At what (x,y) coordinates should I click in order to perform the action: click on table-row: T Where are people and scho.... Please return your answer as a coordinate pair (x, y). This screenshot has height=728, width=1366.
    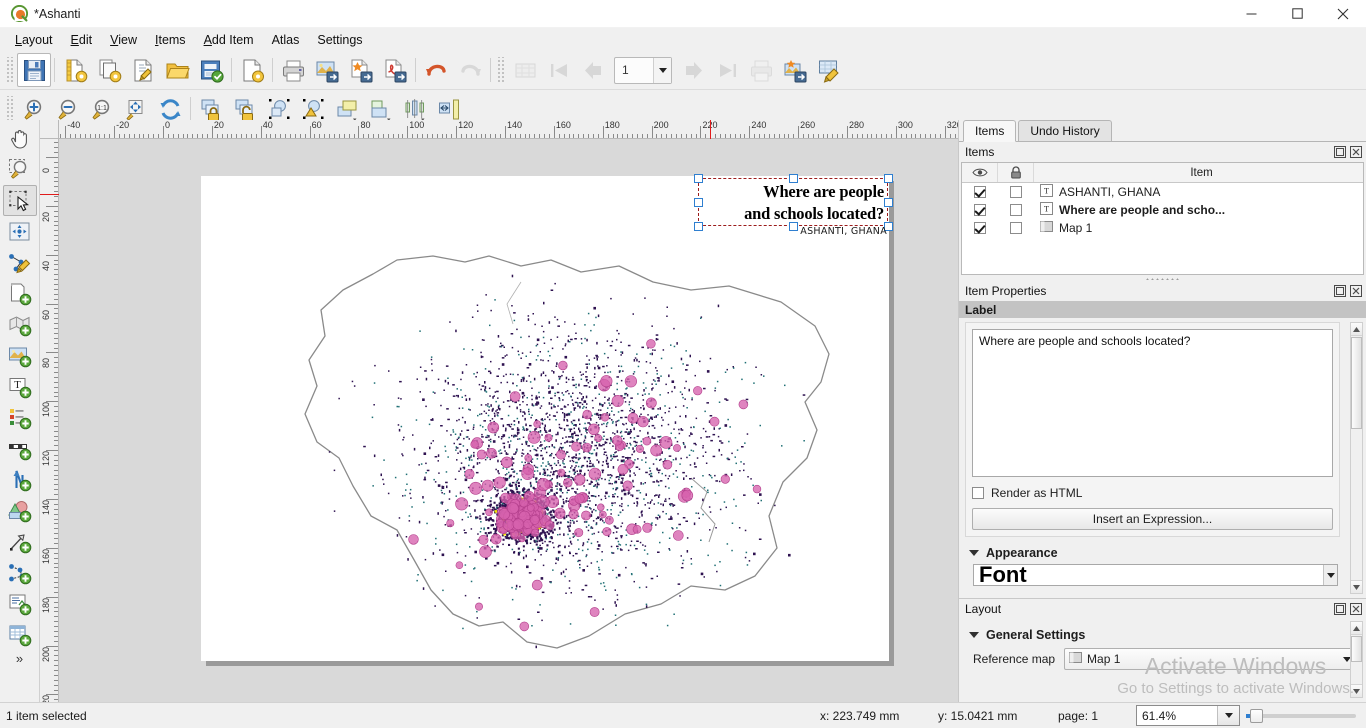
    Looking at the image, I should click on (1162, 210).